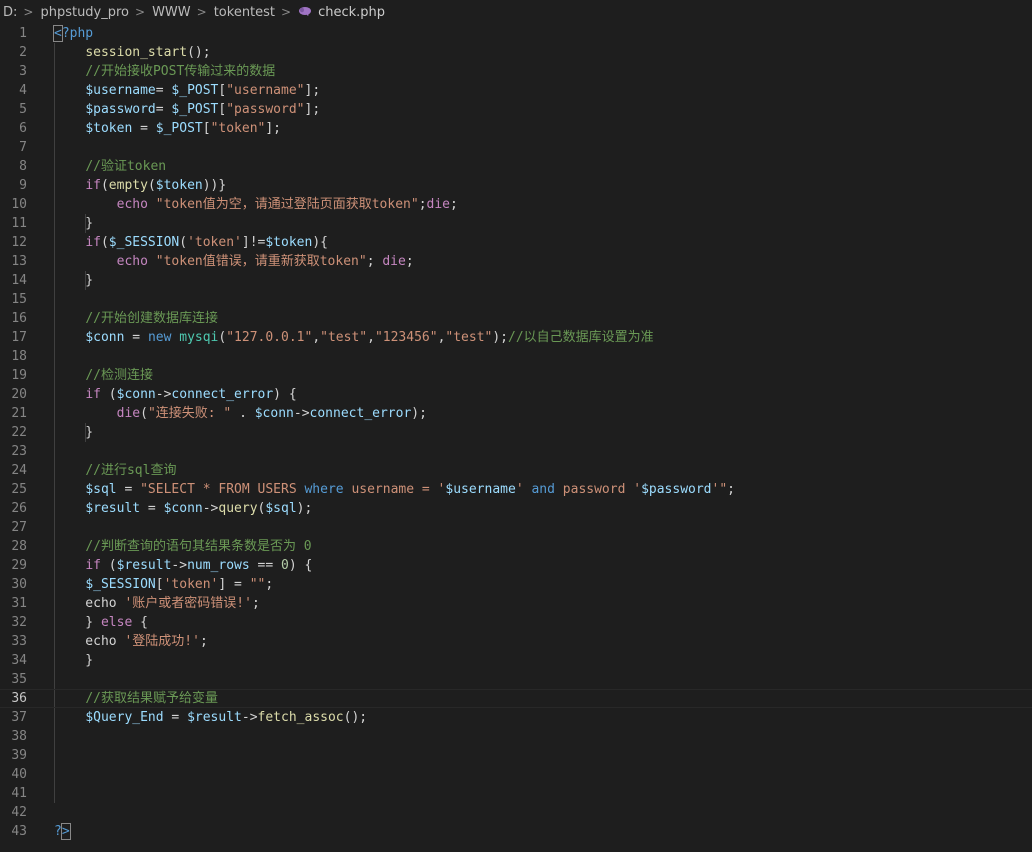 The height and width of the screenshot is (852, 1032). Describe the element at coordinates (516, 52) in the screenshot. I see `code-line: 2 session_start();` at that location.